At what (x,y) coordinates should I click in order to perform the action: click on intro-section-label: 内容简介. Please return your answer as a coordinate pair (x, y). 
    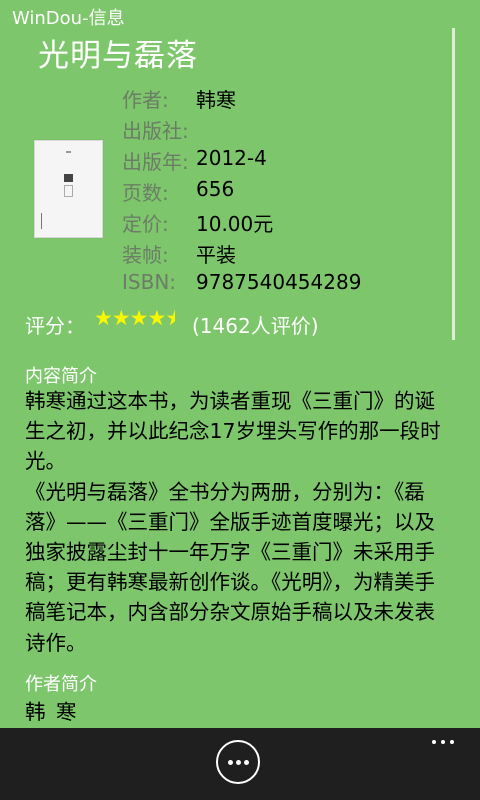
    Looking at the image, I should click on (61, 376).